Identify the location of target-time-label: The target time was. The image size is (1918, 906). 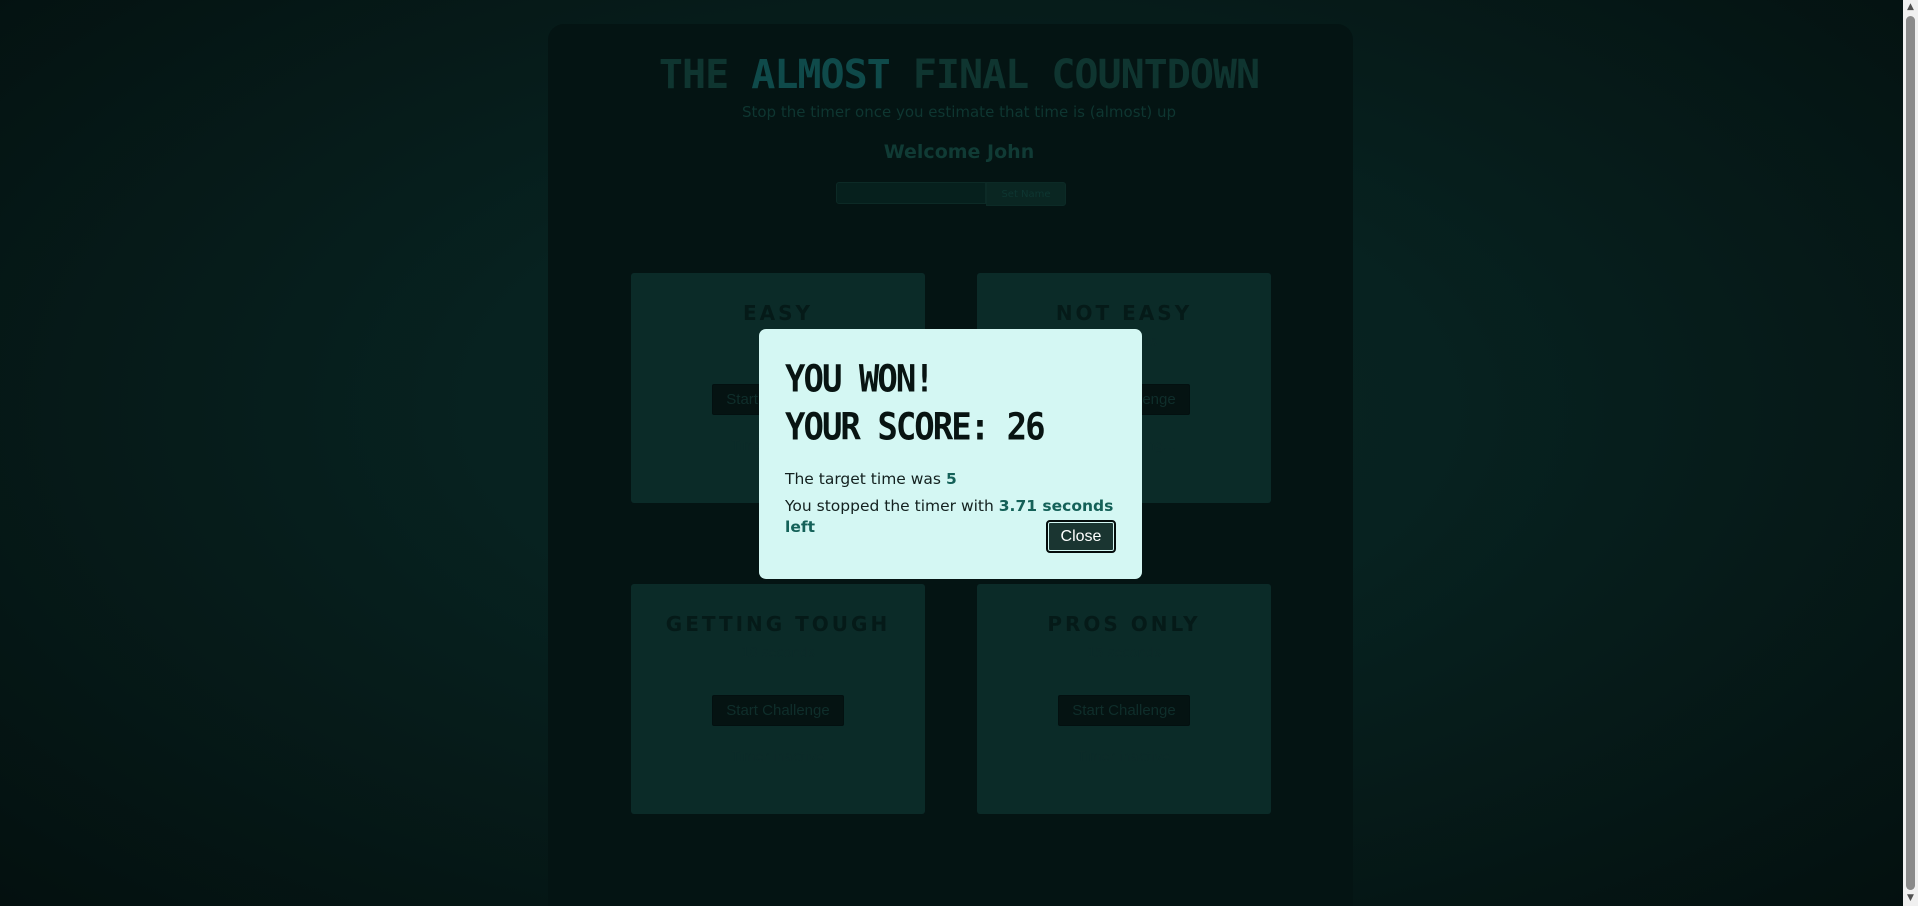
(865, 479).